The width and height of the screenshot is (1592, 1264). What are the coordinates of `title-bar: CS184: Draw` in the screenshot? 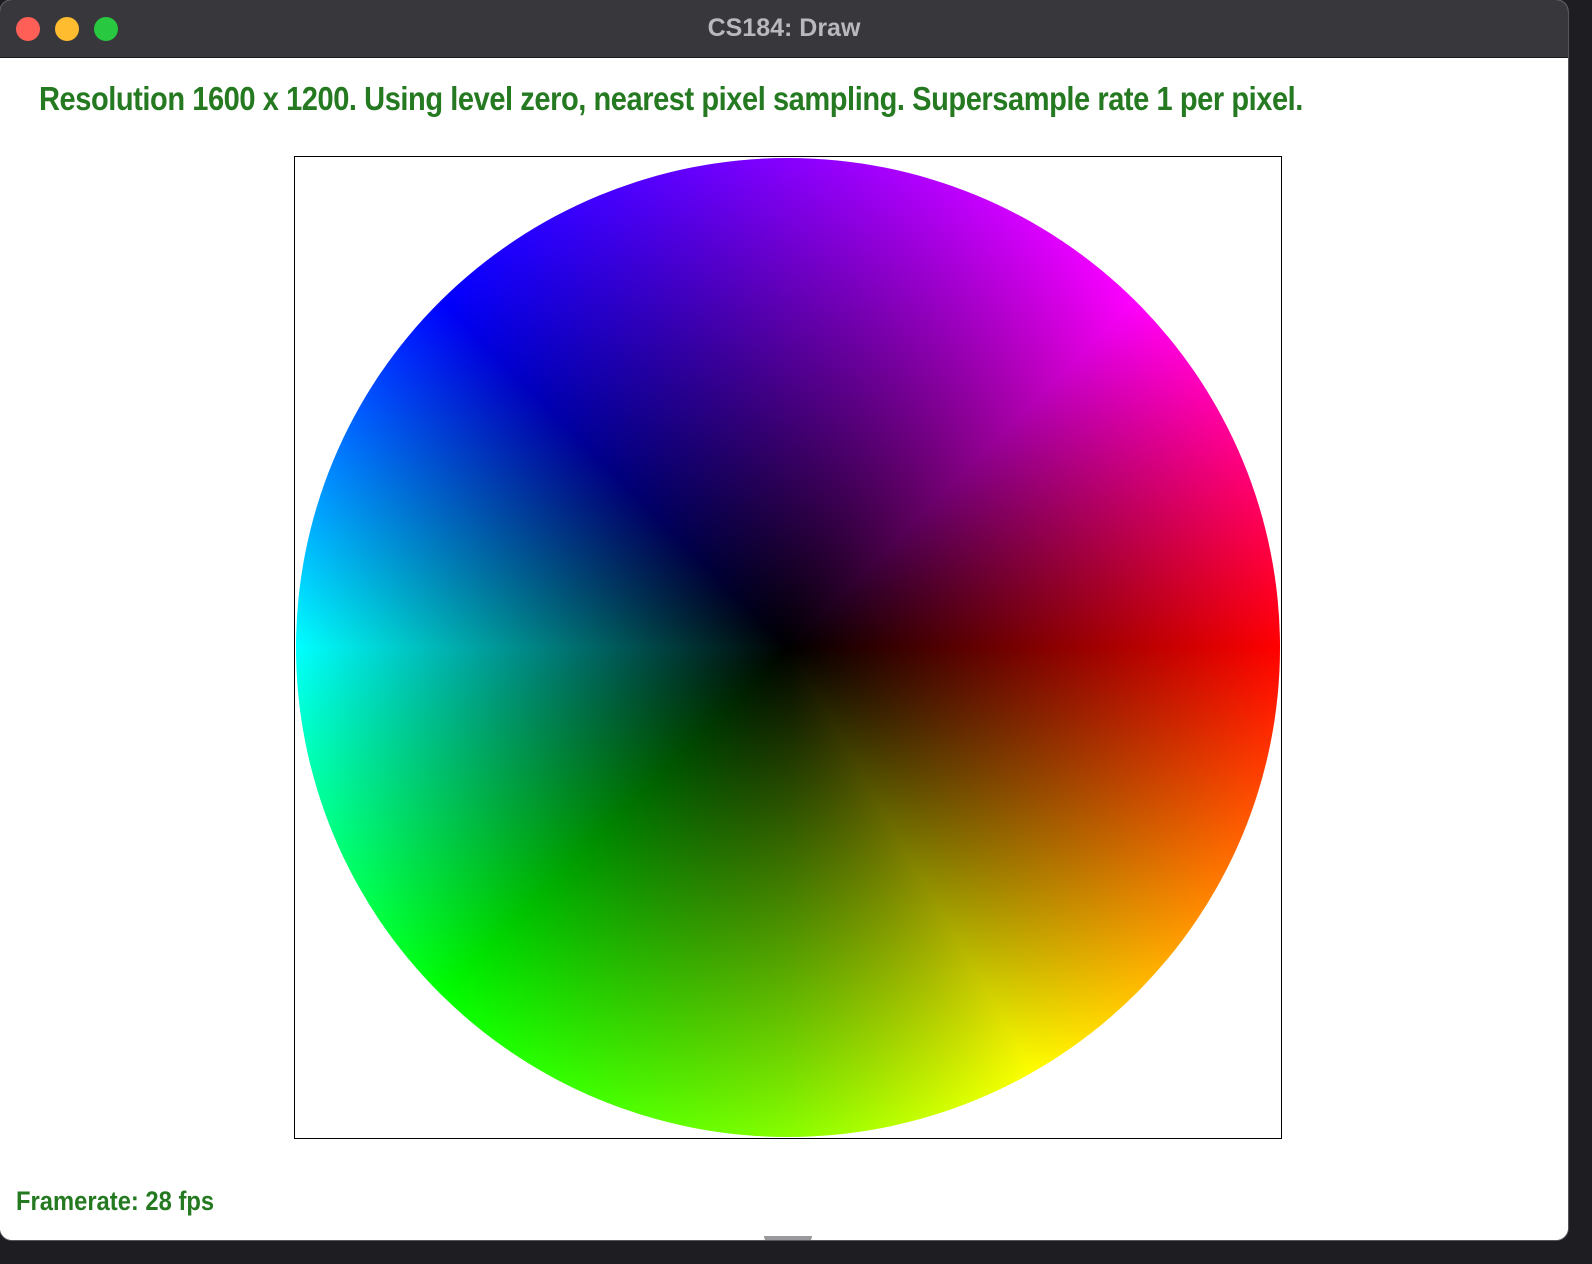 It's located at (784, 29).